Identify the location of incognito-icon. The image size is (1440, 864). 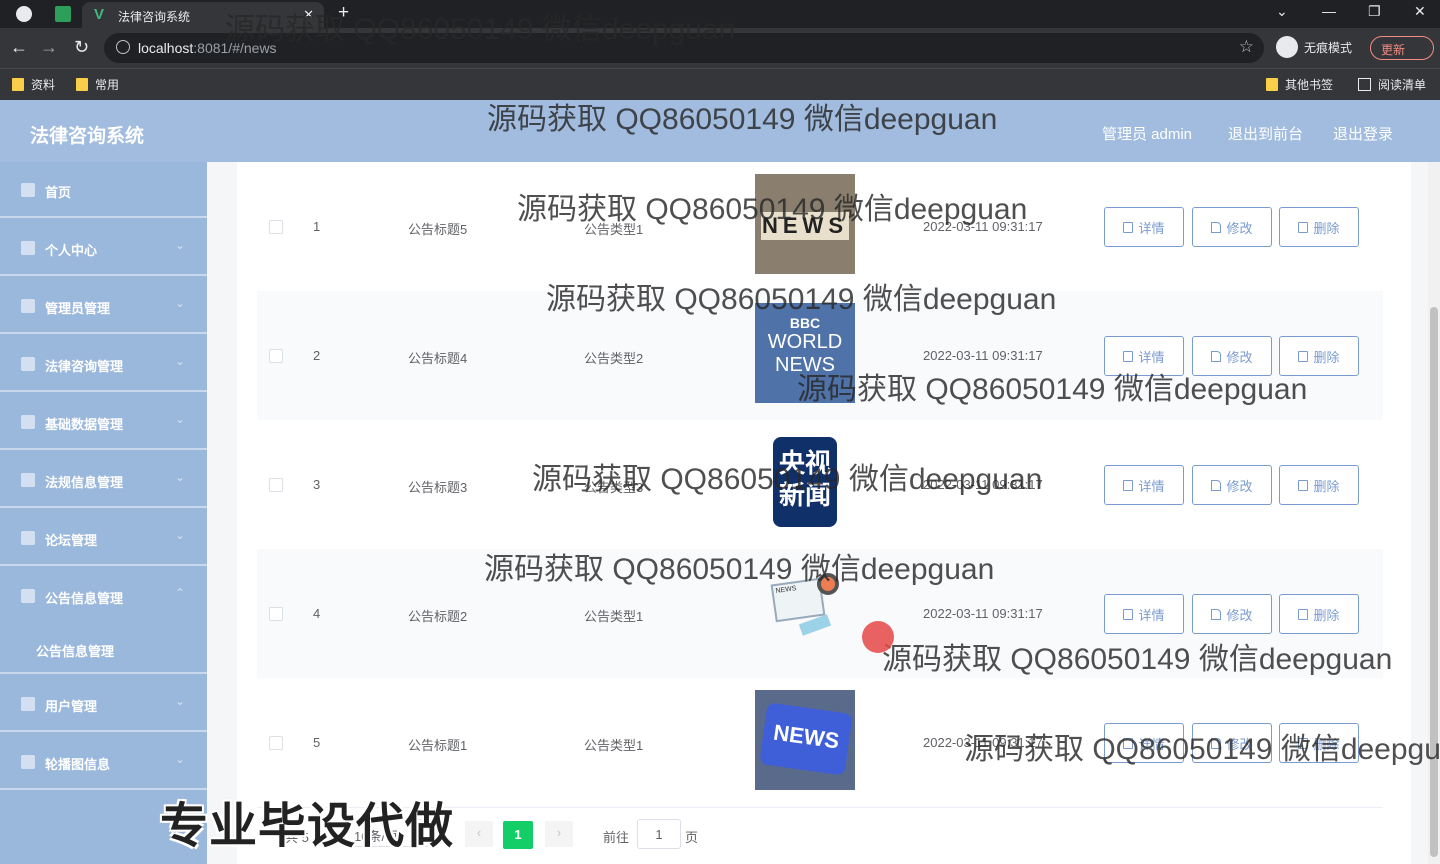
(1287, 47).